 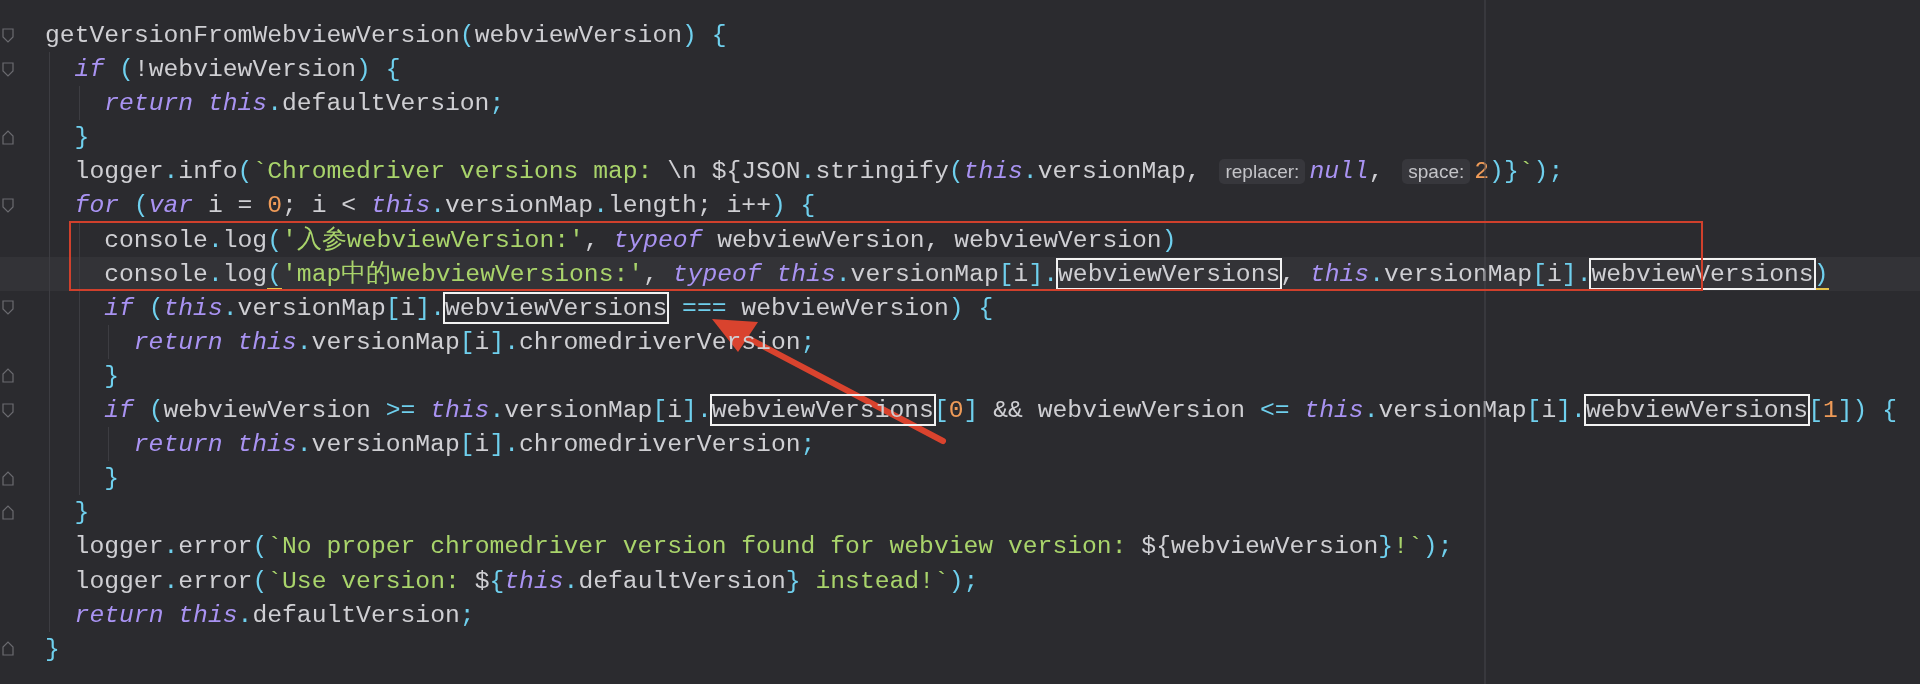 What do you see at coordinates (640, 240) in the screenshot?
I see `code-line: console.log('入参webviewVersion:', typeof webviewVersion, webviewVersion)` at bounding box center [640, 240].